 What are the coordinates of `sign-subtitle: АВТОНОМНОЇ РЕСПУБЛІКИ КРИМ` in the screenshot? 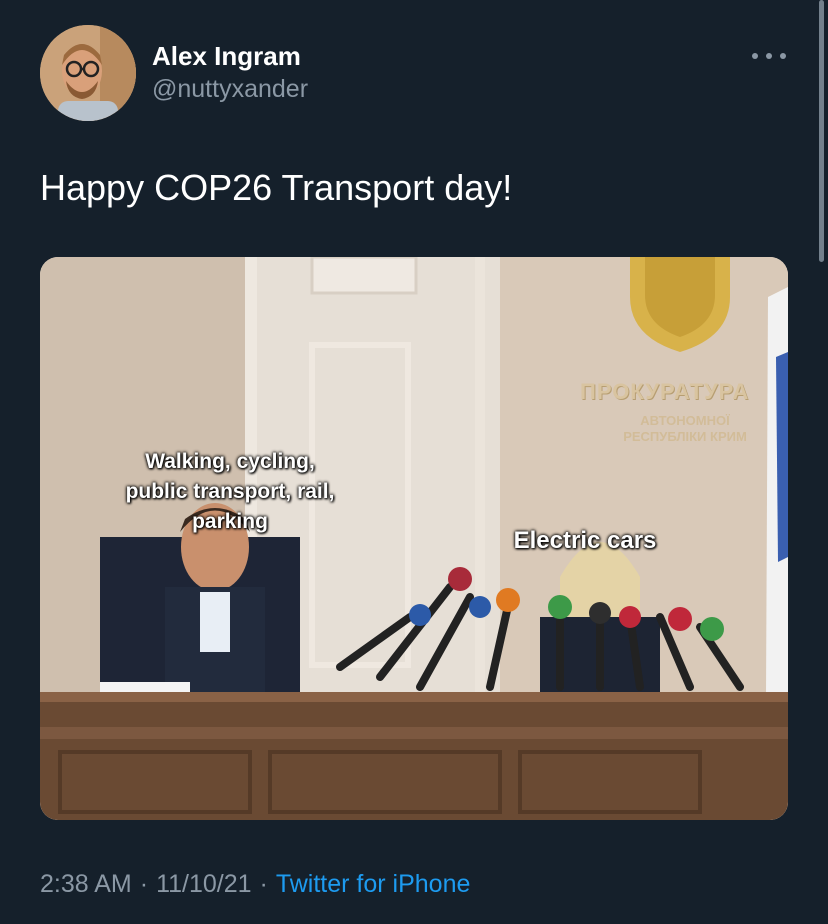 It's located at (685, 428).